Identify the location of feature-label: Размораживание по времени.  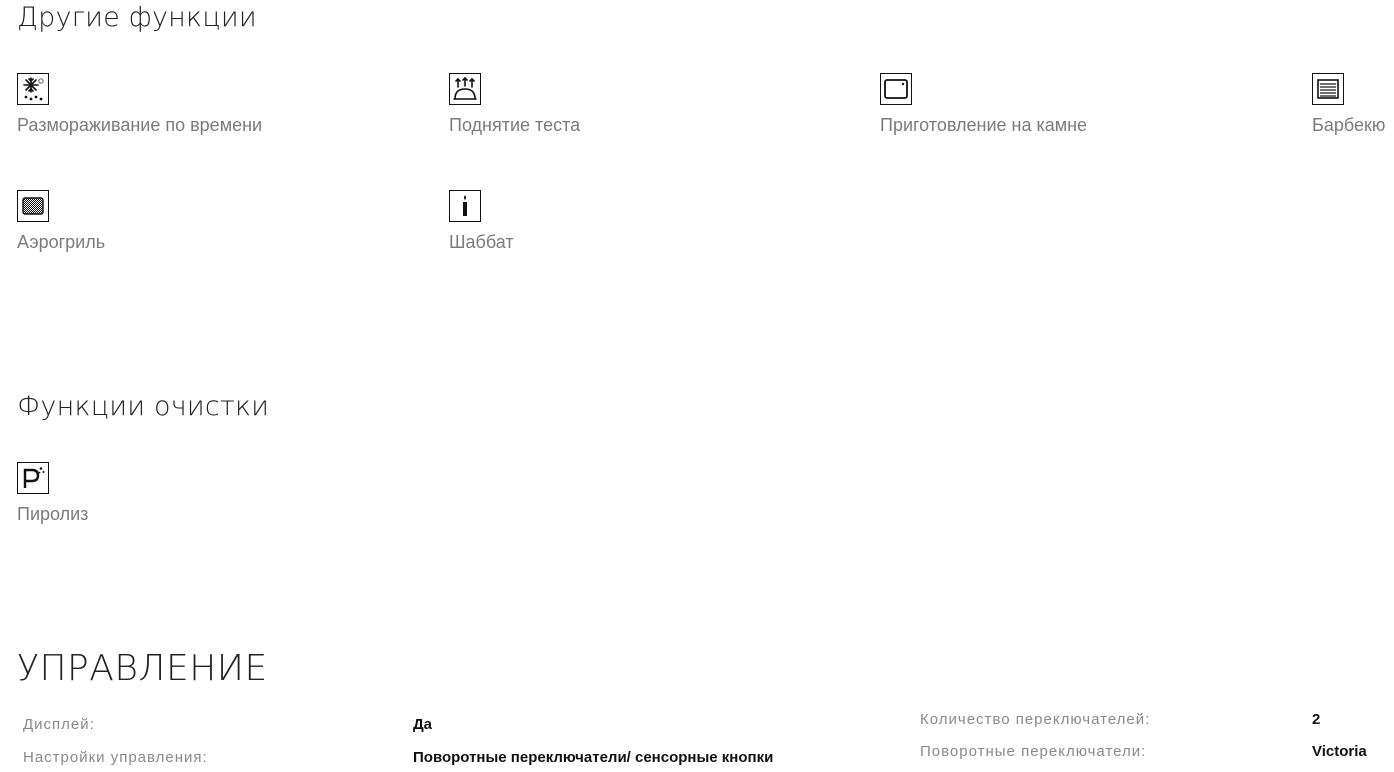
(140, 125).